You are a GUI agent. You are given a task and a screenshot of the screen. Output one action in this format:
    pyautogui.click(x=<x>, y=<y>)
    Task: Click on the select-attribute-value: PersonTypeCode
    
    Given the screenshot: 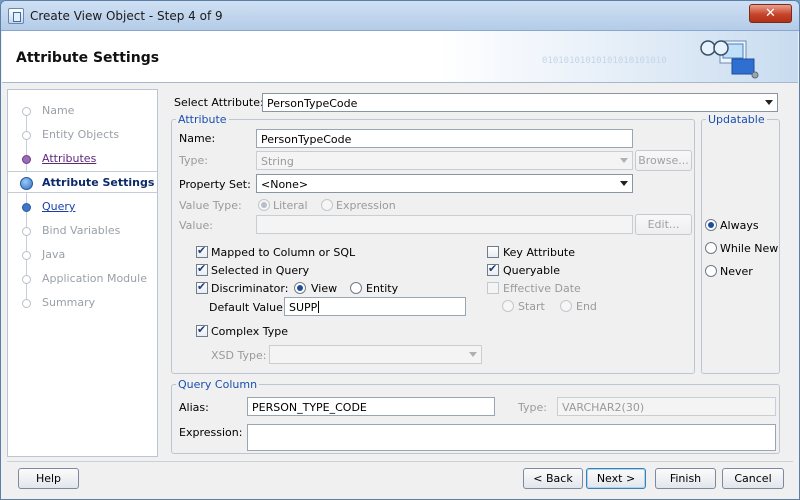 What is the action you would take?
    pyautogui.click(x=312, y=103)
    